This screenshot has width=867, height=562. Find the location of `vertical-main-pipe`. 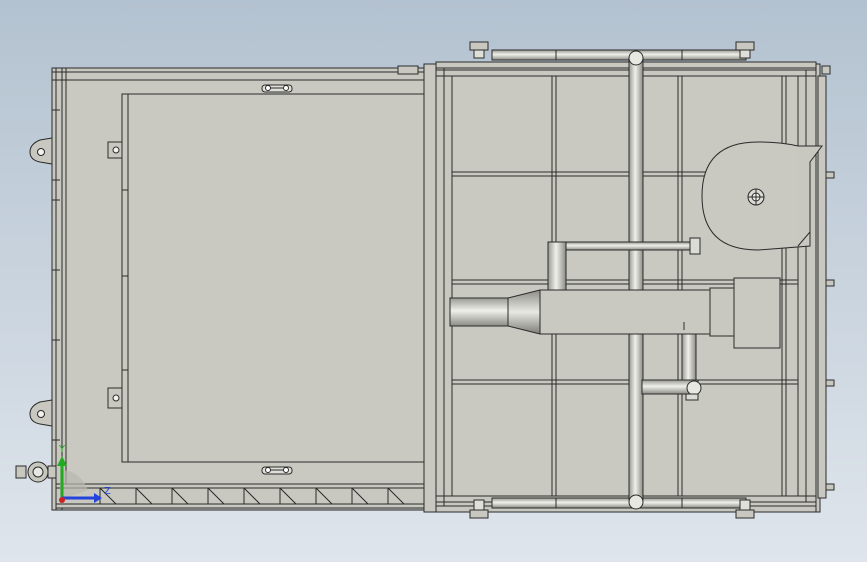

vertical-main-pipe is located at coordinates (636, 280).